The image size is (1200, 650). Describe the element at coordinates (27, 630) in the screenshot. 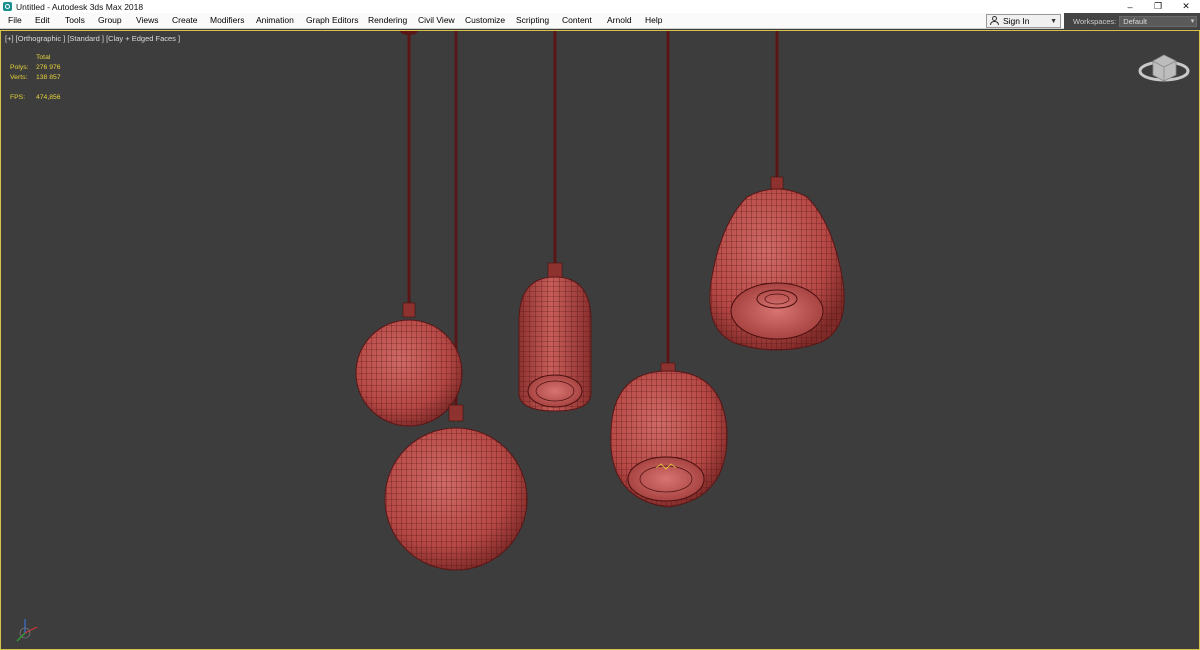

I see `axis-tripod-icon` at that location.